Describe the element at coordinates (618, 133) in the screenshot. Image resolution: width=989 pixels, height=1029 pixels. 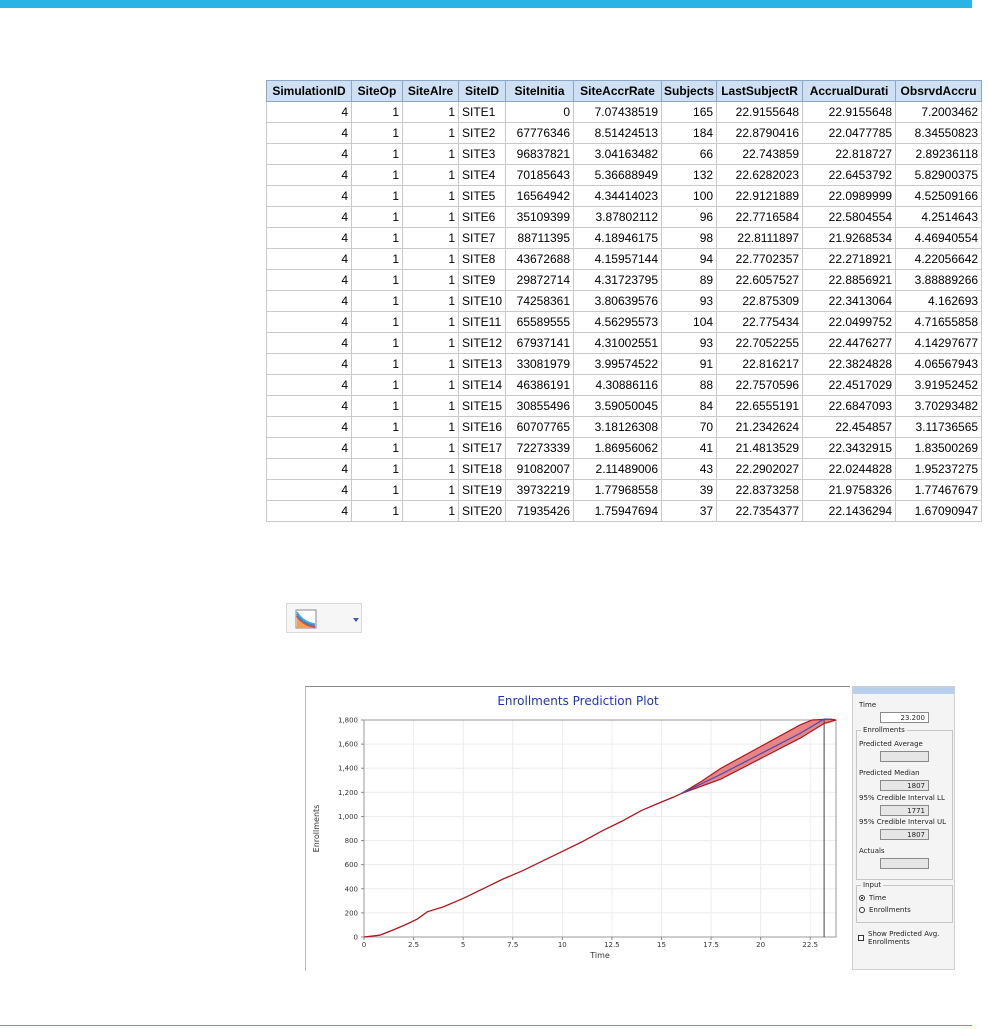
I see `cell-site-accr-rate: 8.51424513` at that location.